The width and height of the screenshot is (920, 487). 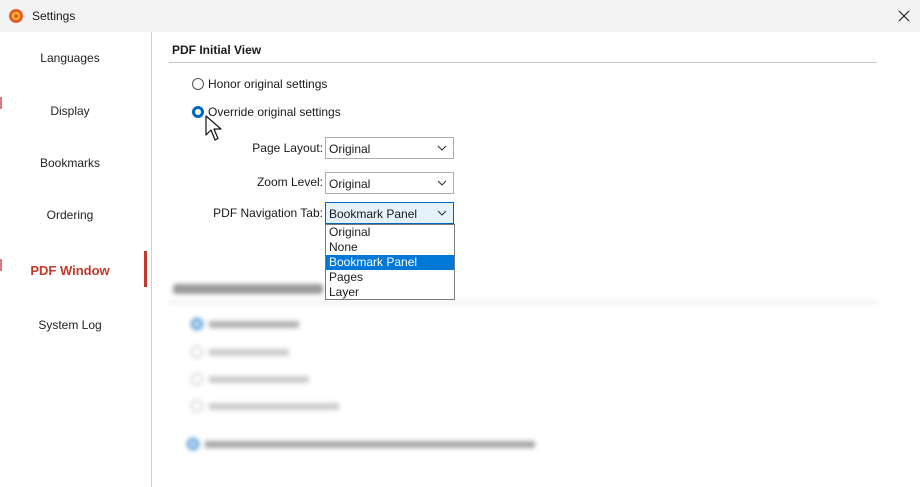 I want to click on navigation-tab-label: PDF Navigation Tab:, so click(x=268, y=213).